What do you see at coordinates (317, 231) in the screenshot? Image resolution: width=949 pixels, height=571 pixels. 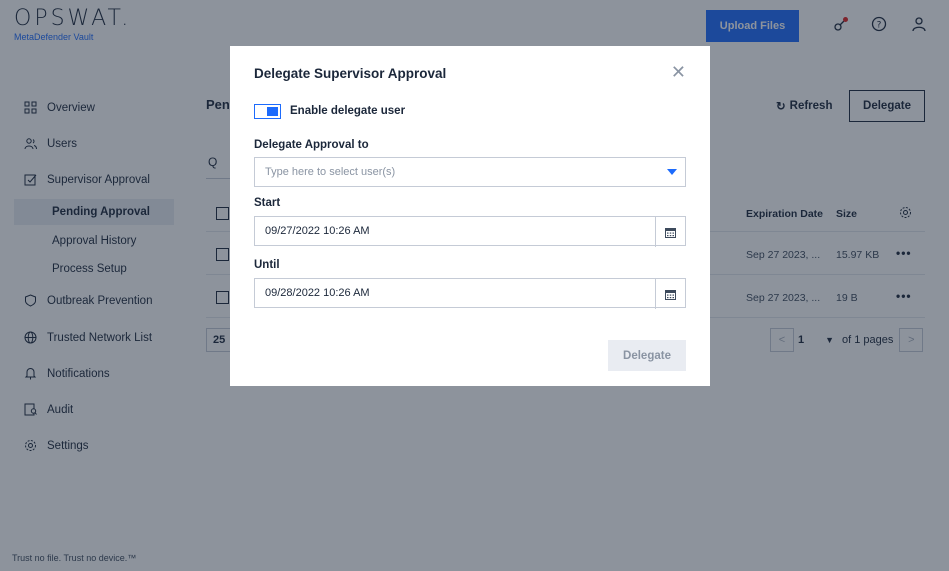 I see `start-date-value: 09/27/2022 10:26 AM` at bounding box center [317, 231].